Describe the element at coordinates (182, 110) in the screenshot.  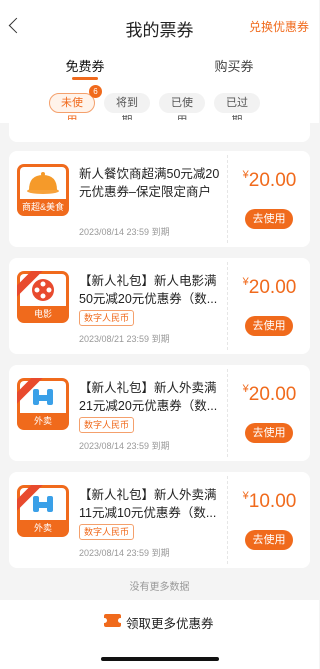
I see `filter-used: 已使用` at that location.